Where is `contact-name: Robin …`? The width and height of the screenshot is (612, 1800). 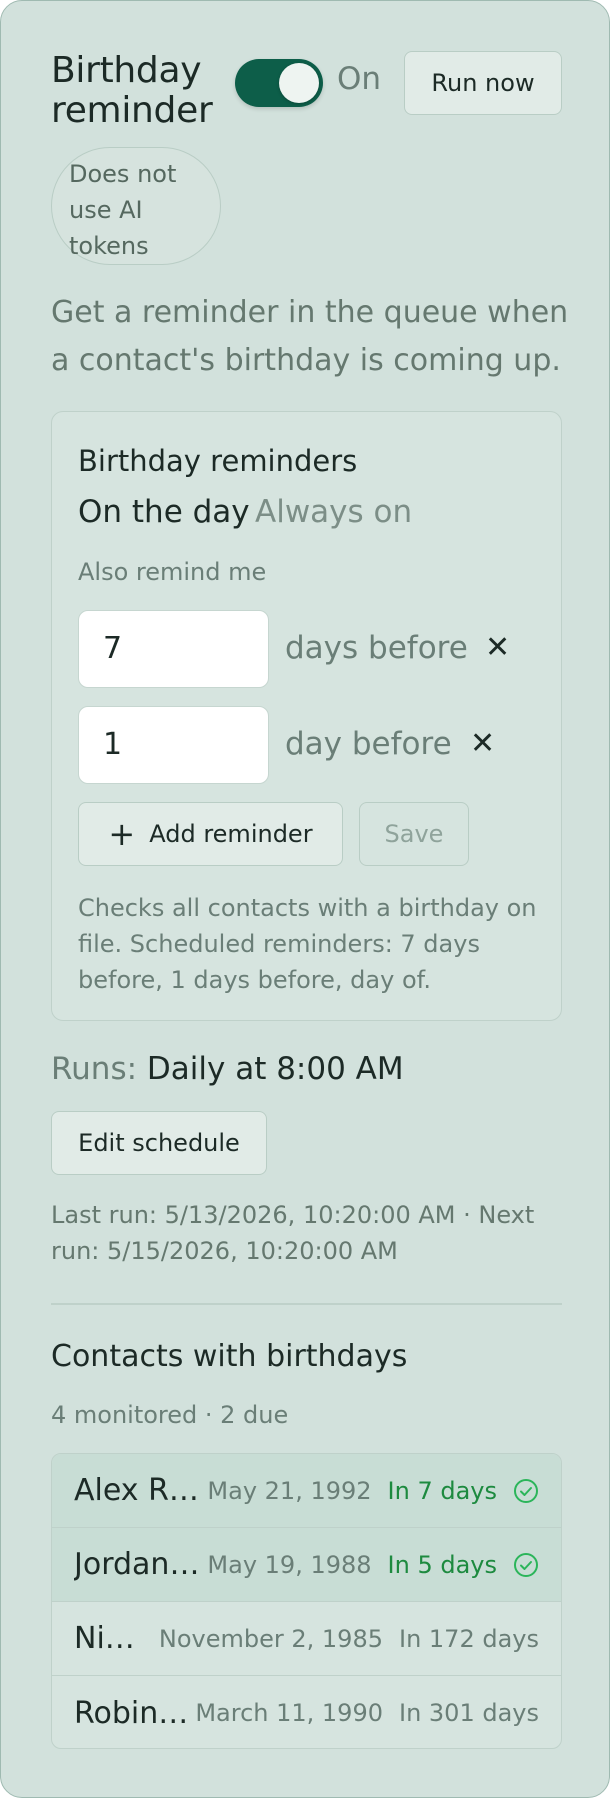
contact-name: Robin … is located at coordinates (131, 1713).